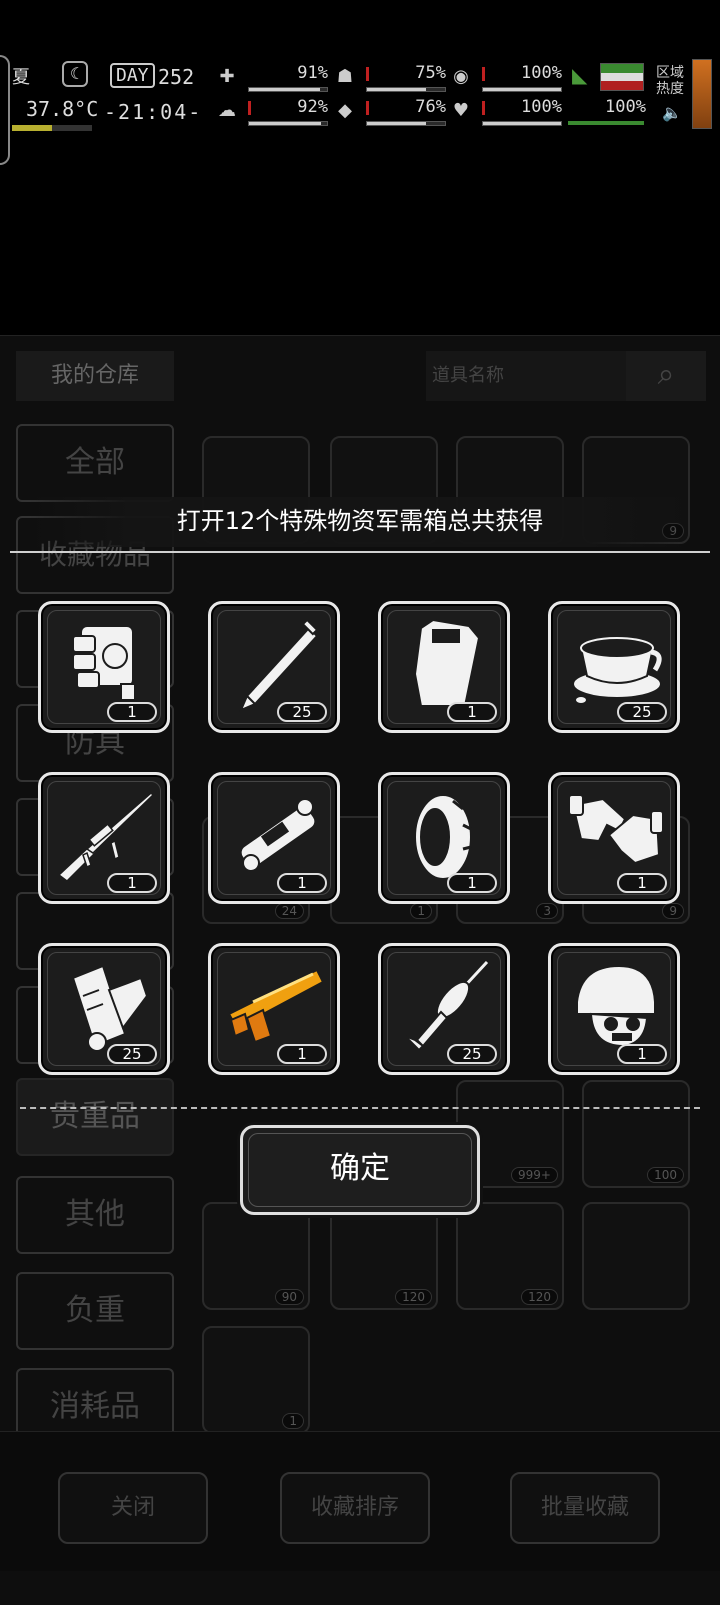 The image size is (720, 1605). What do you see at coordinates (670, 81) in the screenshot?
I see `region-heat-label: 区域 热度` at bounding box center [670, 81].